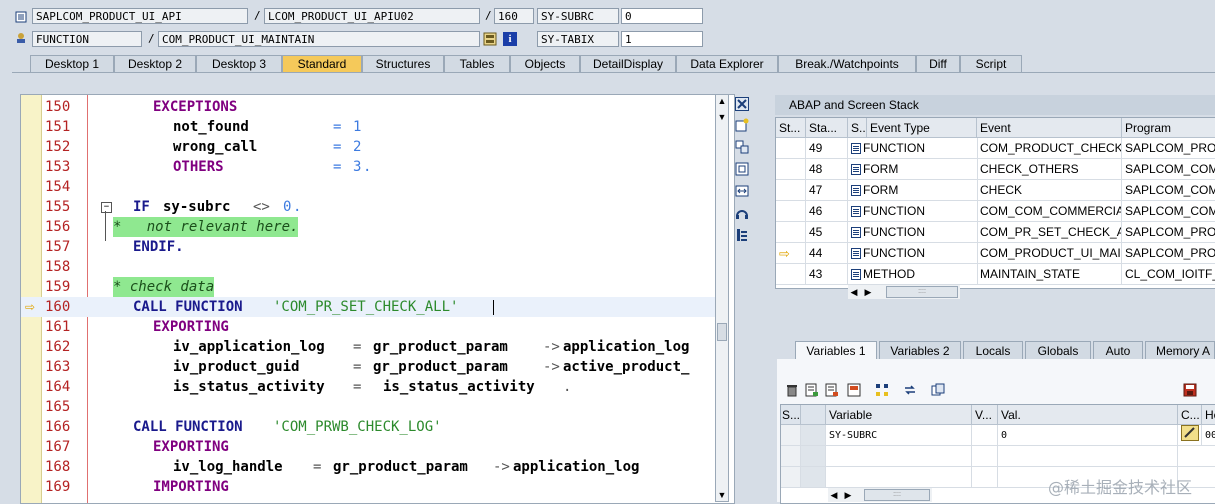  Describe the element at coordinates (72, 63) in the screenshot. I see `tab-desktop-1: Desktop 1` at that location.